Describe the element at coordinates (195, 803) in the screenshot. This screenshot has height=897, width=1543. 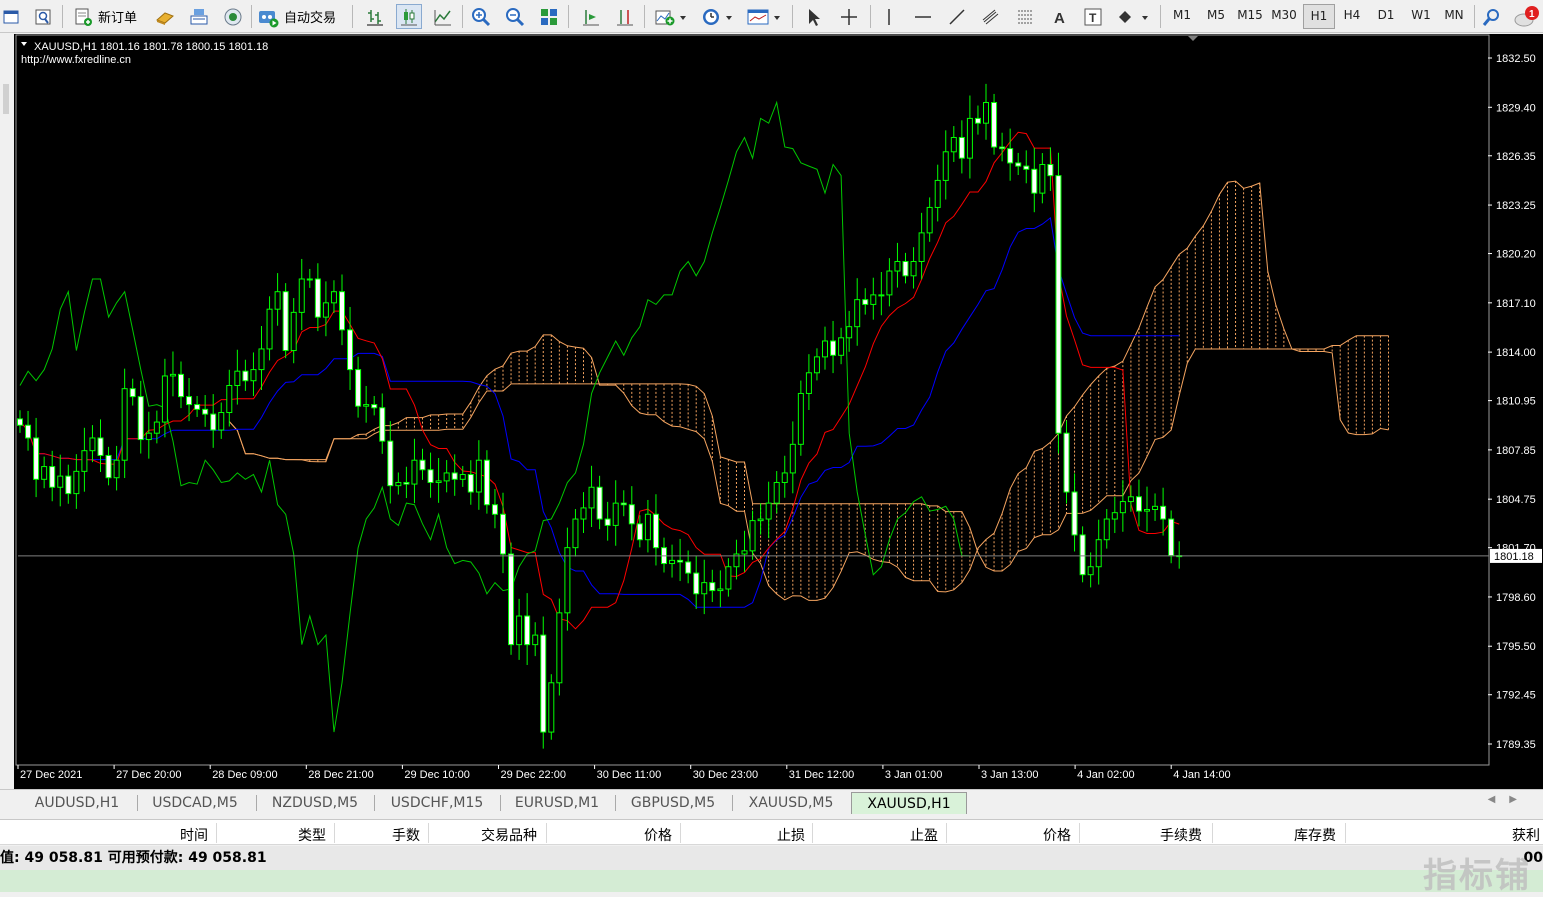
I see `tab-usdcad-m5: USDCAD,M5` at that location.